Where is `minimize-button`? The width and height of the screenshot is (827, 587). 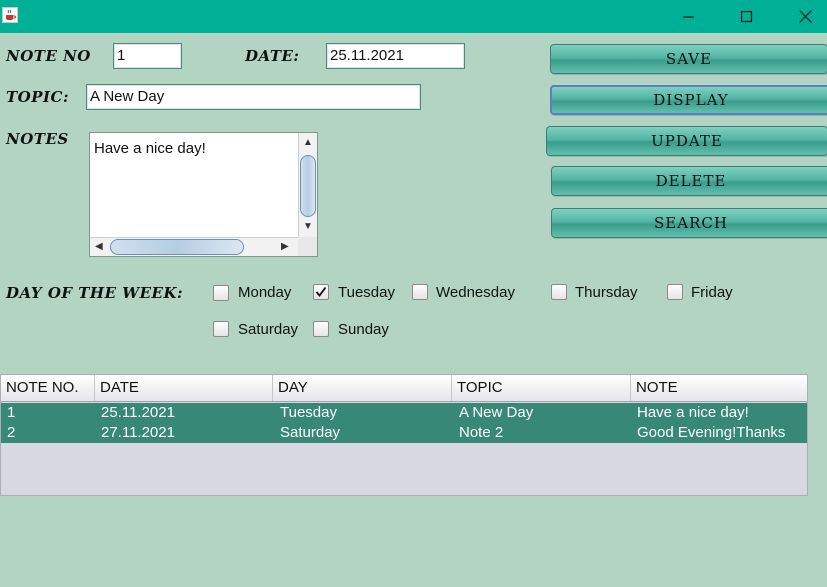
minimize-button is located at coordinates (689, 16).